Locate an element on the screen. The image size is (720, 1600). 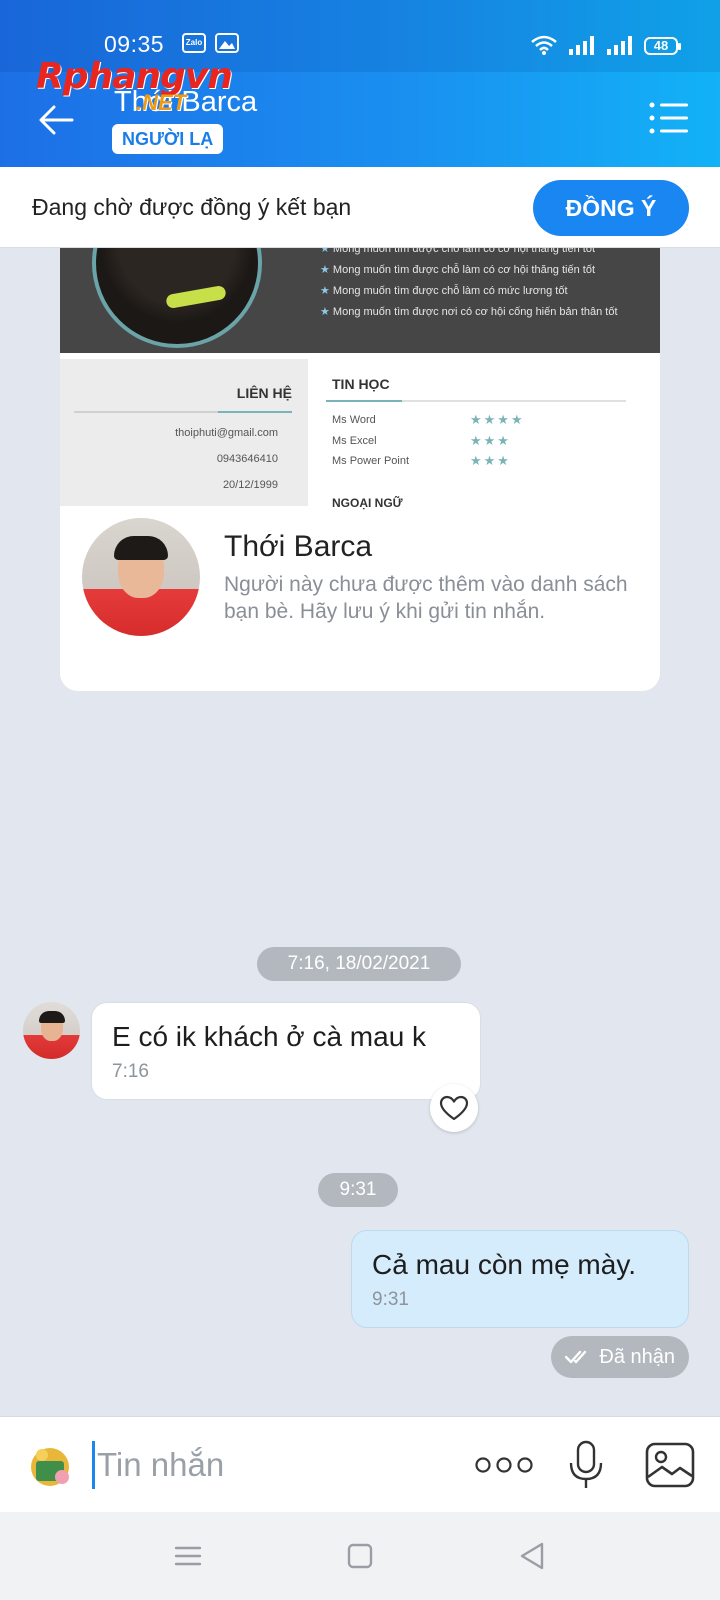
system-navigation-bar is located at coordinates (360, 1556).